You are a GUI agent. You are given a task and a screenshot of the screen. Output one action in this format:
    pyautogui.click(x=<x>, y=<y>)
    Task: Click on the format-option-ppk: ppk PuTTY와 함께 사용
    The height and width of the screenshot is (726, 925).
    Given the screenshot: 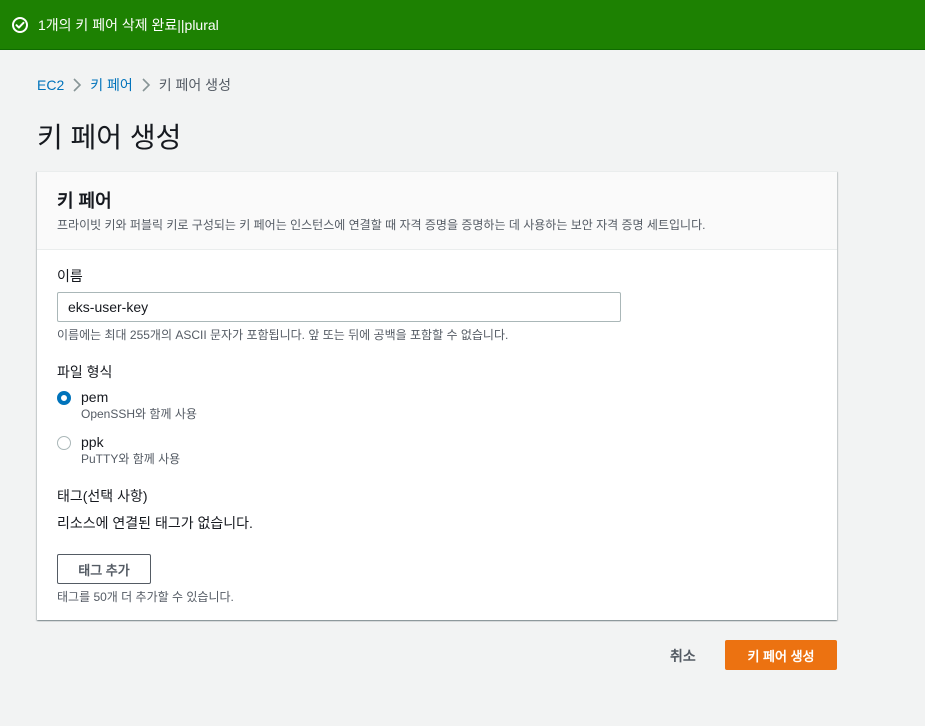 What is the action you would take?
    pyautogui.click(x=437, y=450)
    